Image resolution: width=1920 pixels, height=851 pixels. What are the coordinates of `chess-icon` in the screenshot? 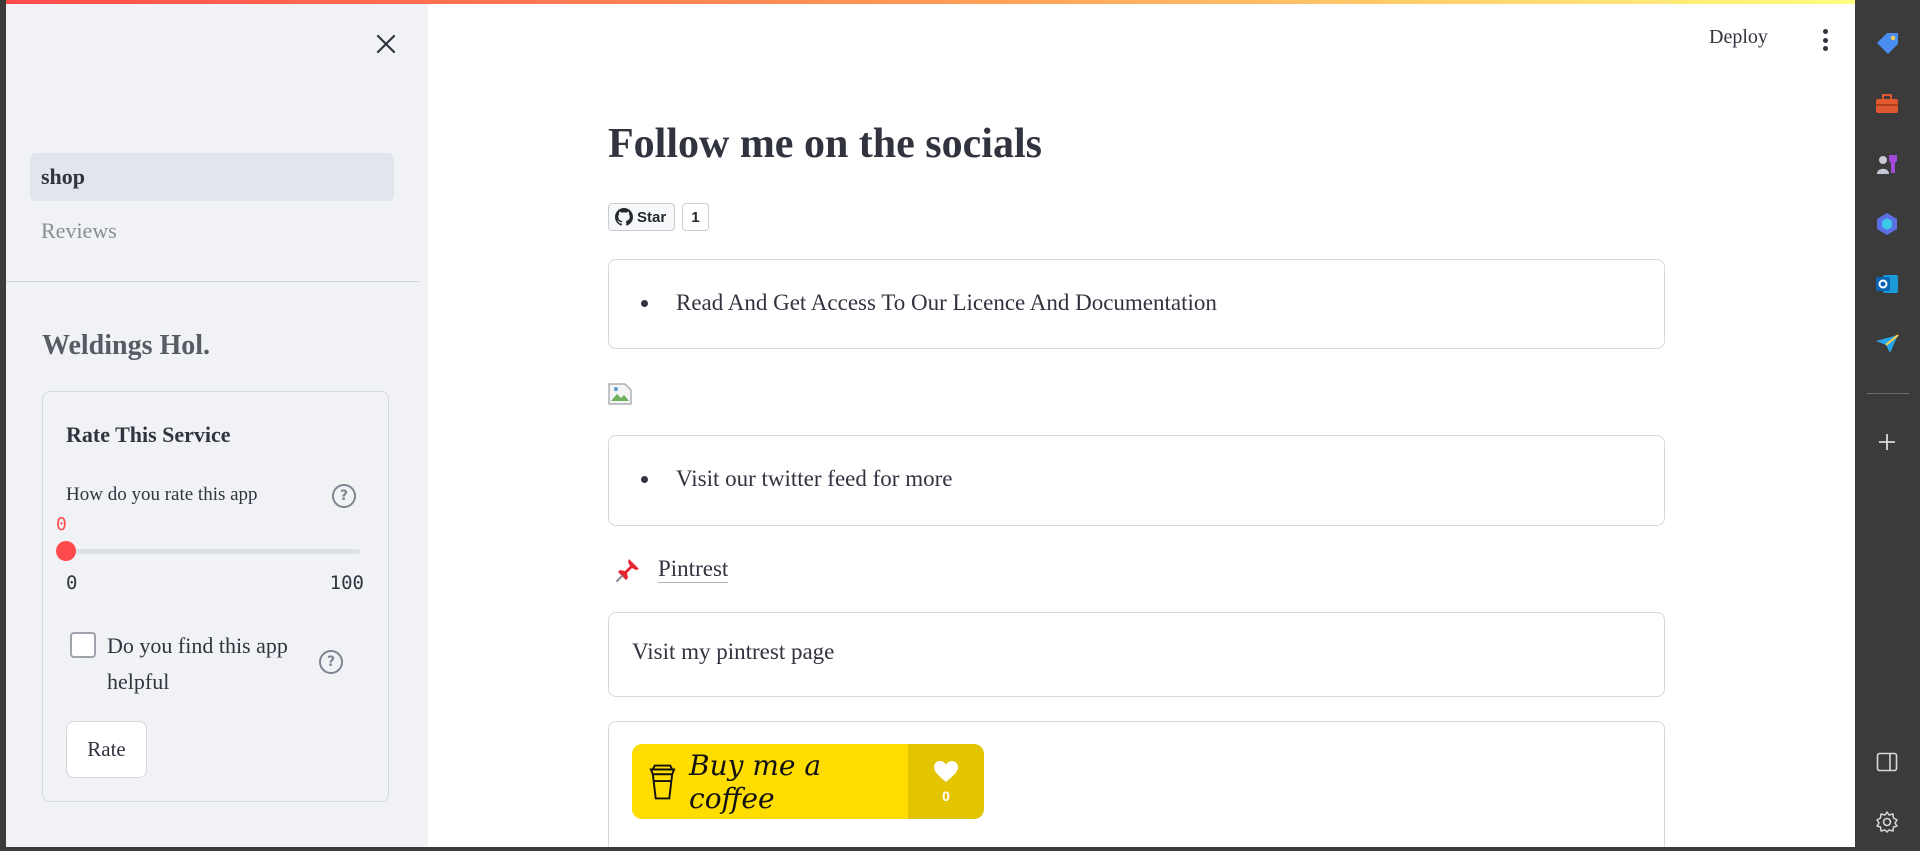 It's located at (1887, 164).